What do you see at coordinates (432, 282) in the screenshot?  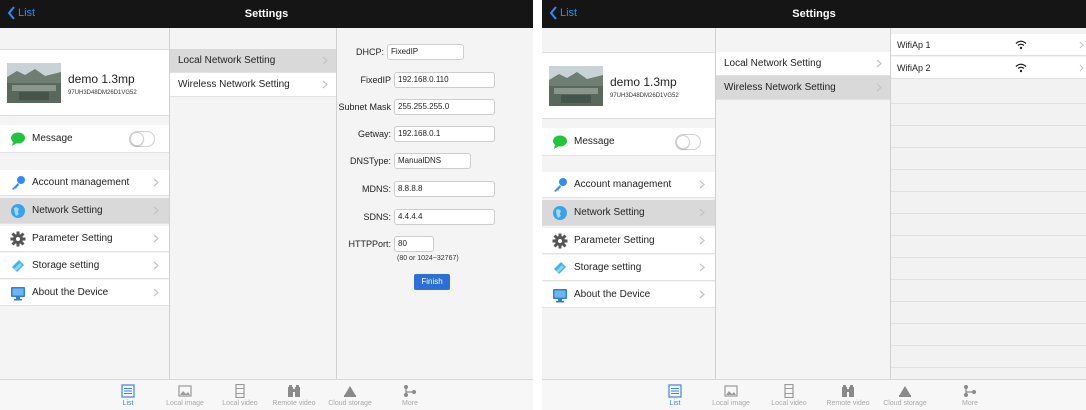 I see `finish-button: Finish` at bounding box center [432, 282].